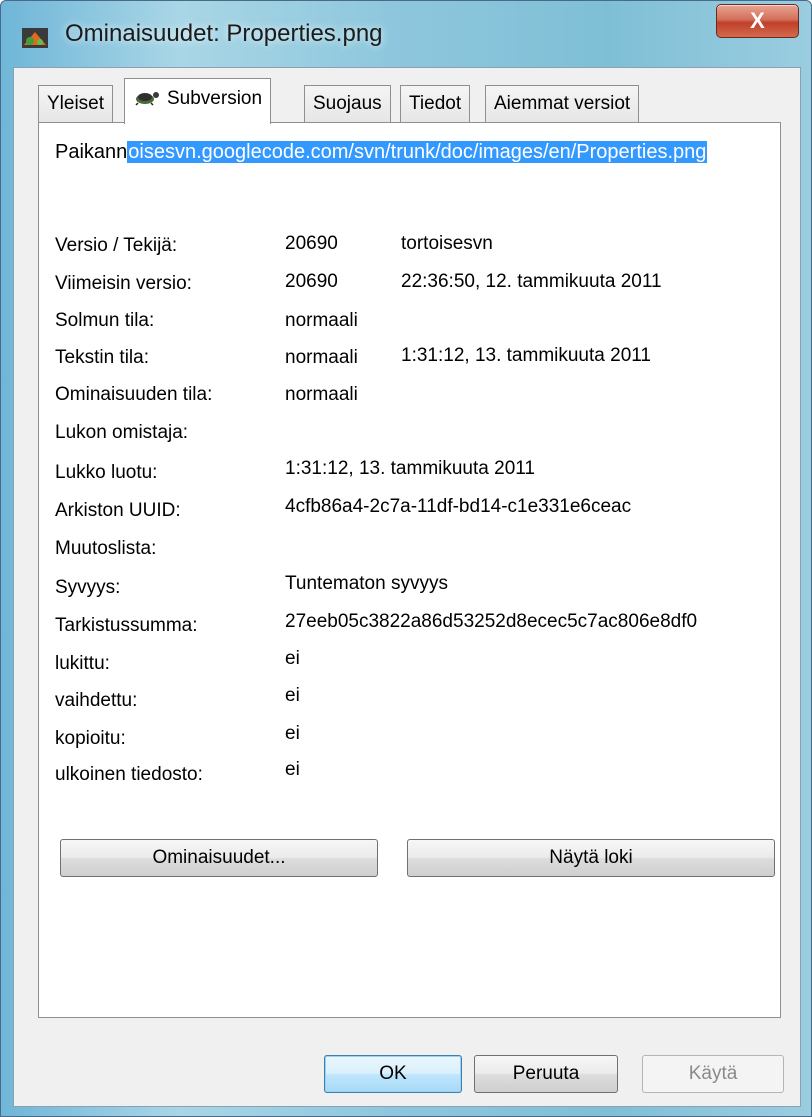 This screenshot has height=1117, width=812. Describe the element at coordinates (713, 1074) in the screenshot. I see `apply-button: Käytä` at that location.